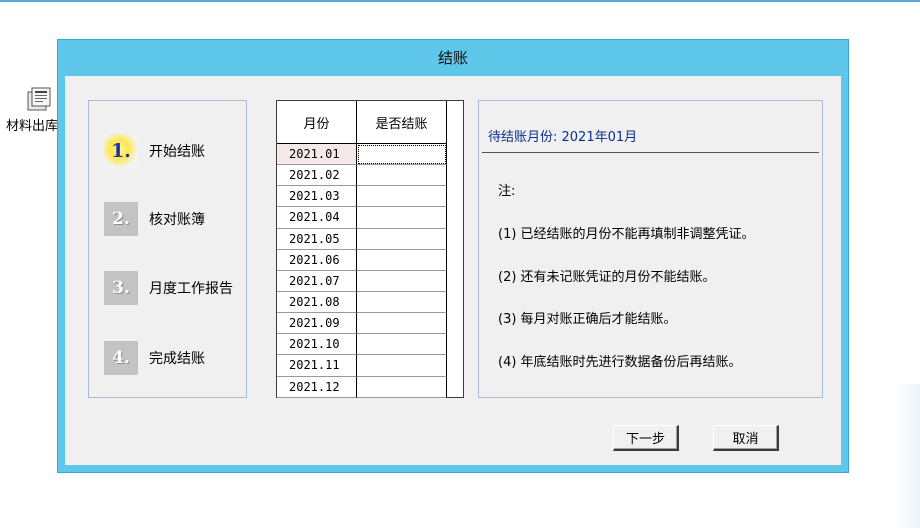 The image size is (920, 528). Describe the element at coordinates (317, 155) in the screenshot. I see `month-cell: 2021.01` at that location.